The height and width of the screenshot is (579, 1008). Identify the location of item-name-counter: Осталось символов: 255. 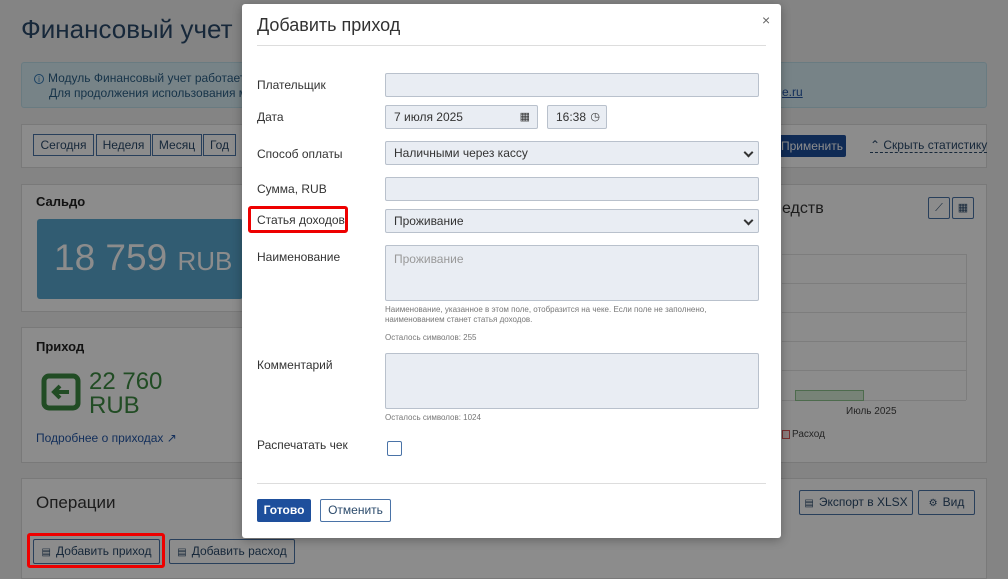
(431, 337).